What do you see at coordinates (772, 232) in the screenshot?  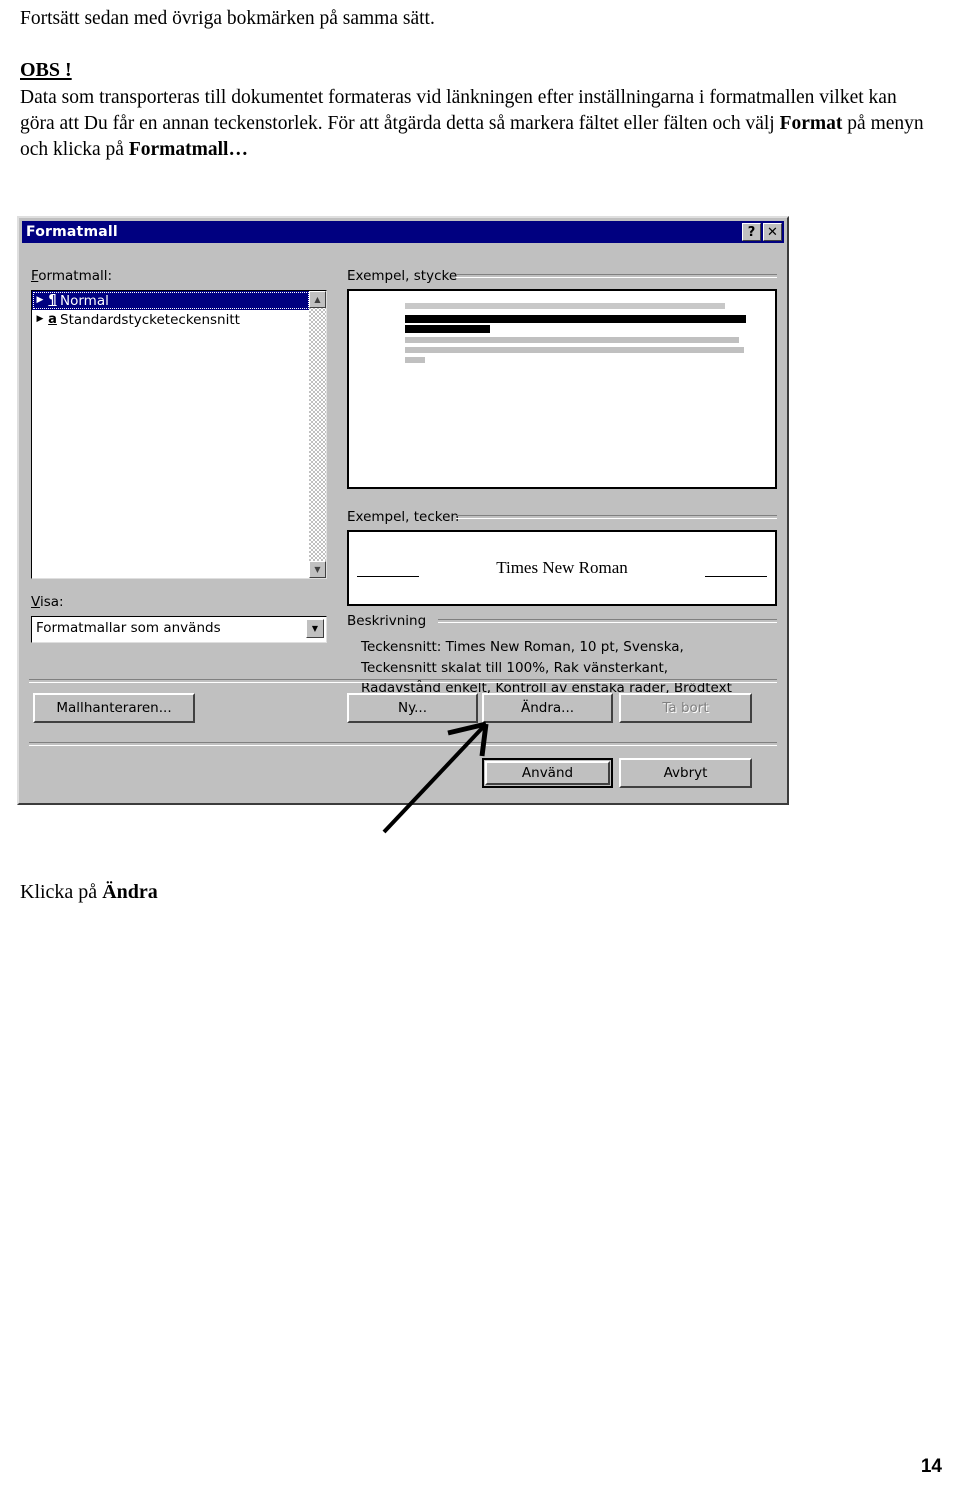 I see `close-icon: ✕` at bounding box center [772, 232].